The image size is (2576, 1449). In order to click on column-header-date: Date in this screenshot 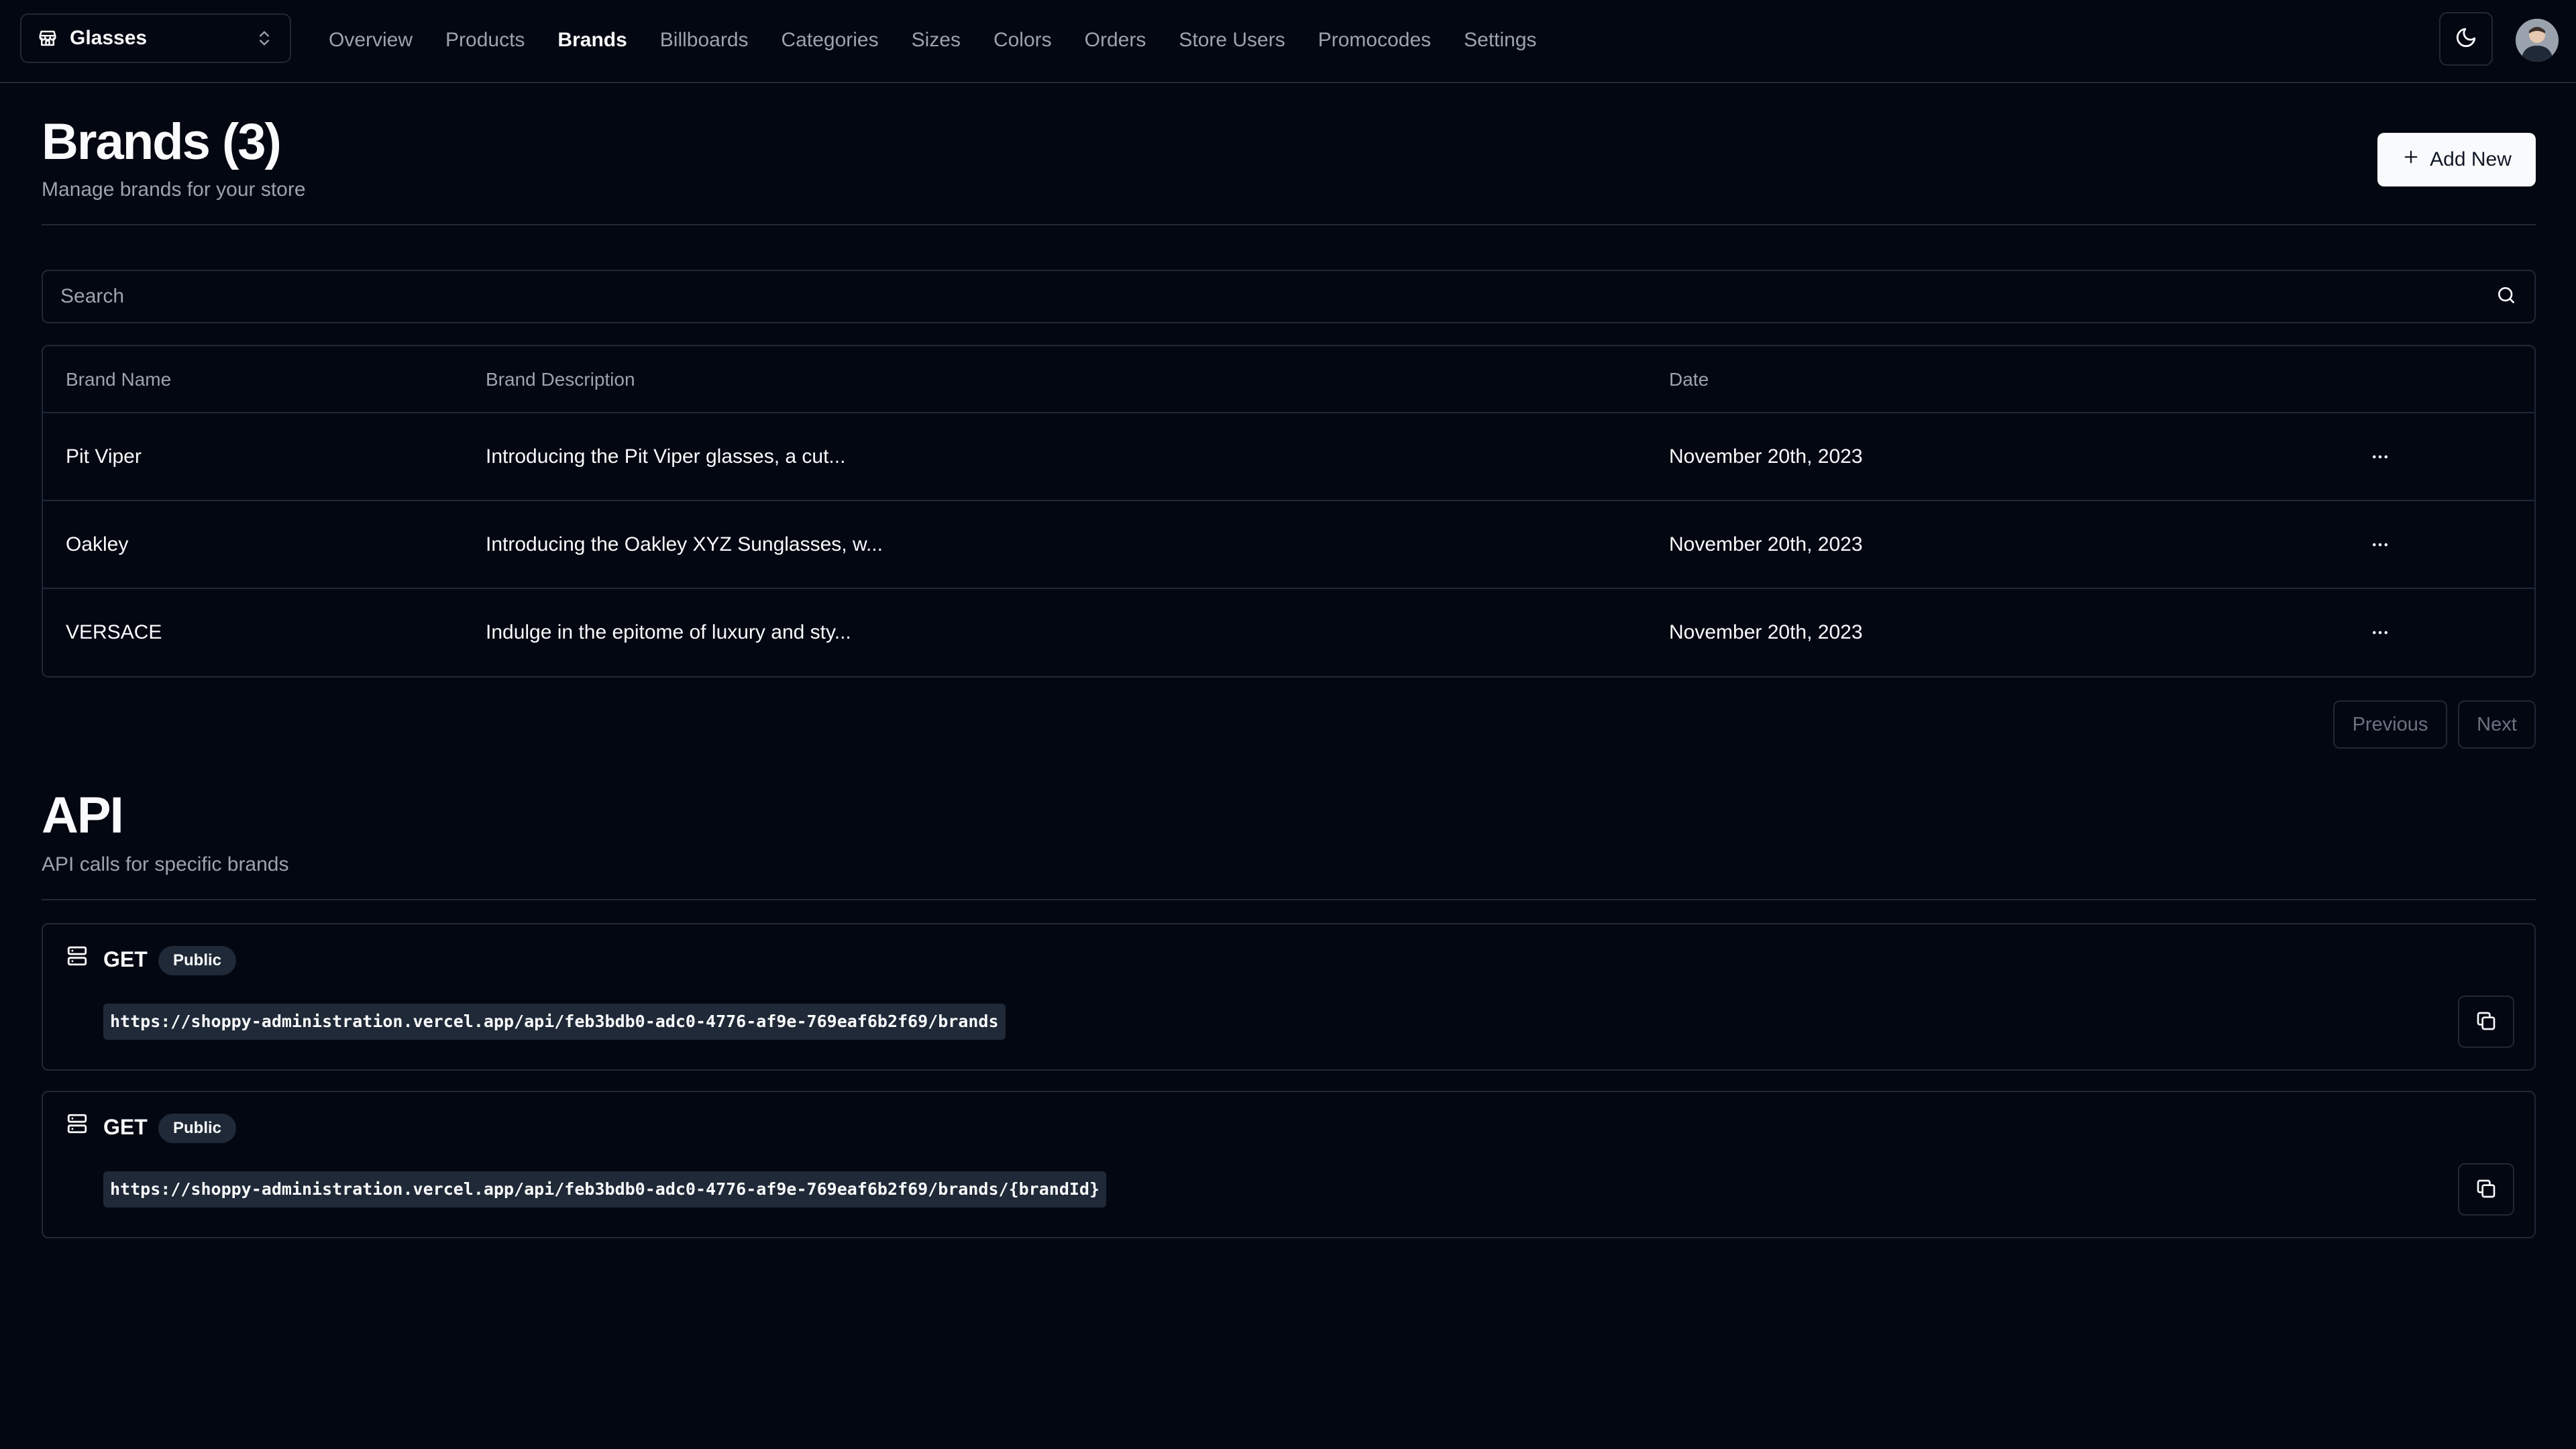, I will do `click(1689, 379)`.